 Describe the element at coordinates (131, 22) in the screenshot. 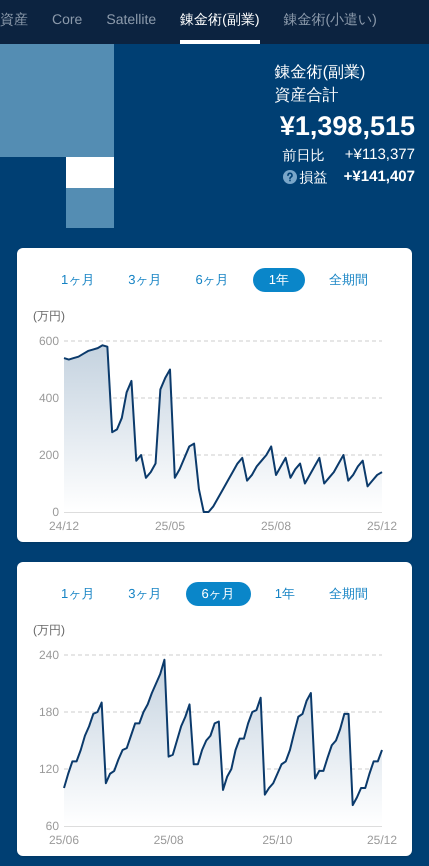

I see `category-tab: Satellite` at that location.